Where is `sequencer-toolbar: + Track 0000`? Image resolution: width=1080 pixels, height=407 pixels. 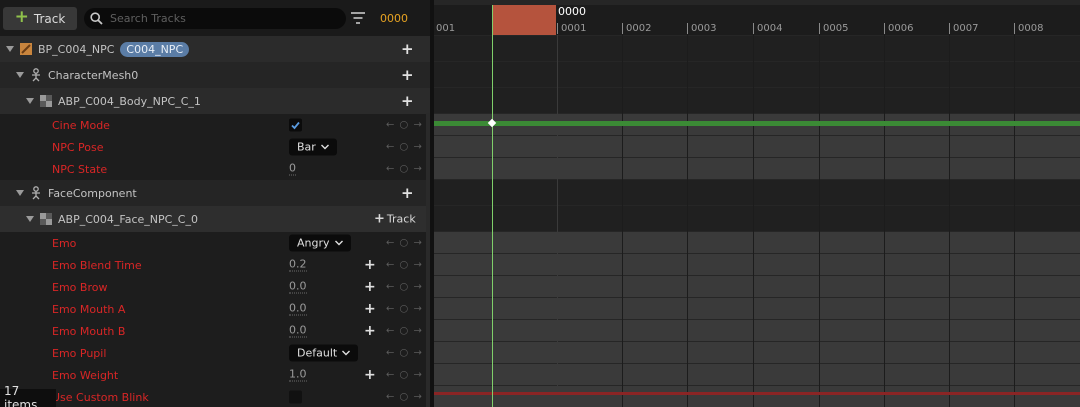
sequencer-toolbar: + Track 0000 is located at coordinates (215, 18).